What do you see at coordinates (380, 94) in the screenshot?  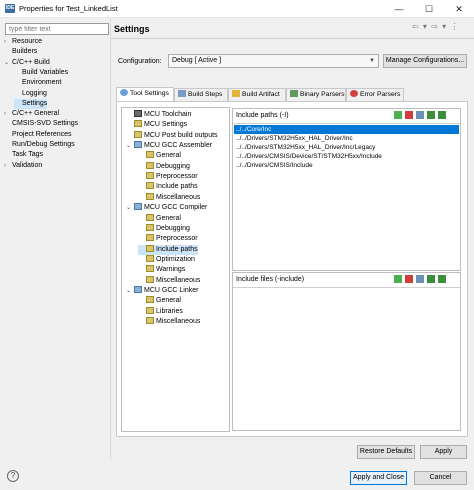 I see `tab-label: Error Parsers` at bounding box center [380, 94].